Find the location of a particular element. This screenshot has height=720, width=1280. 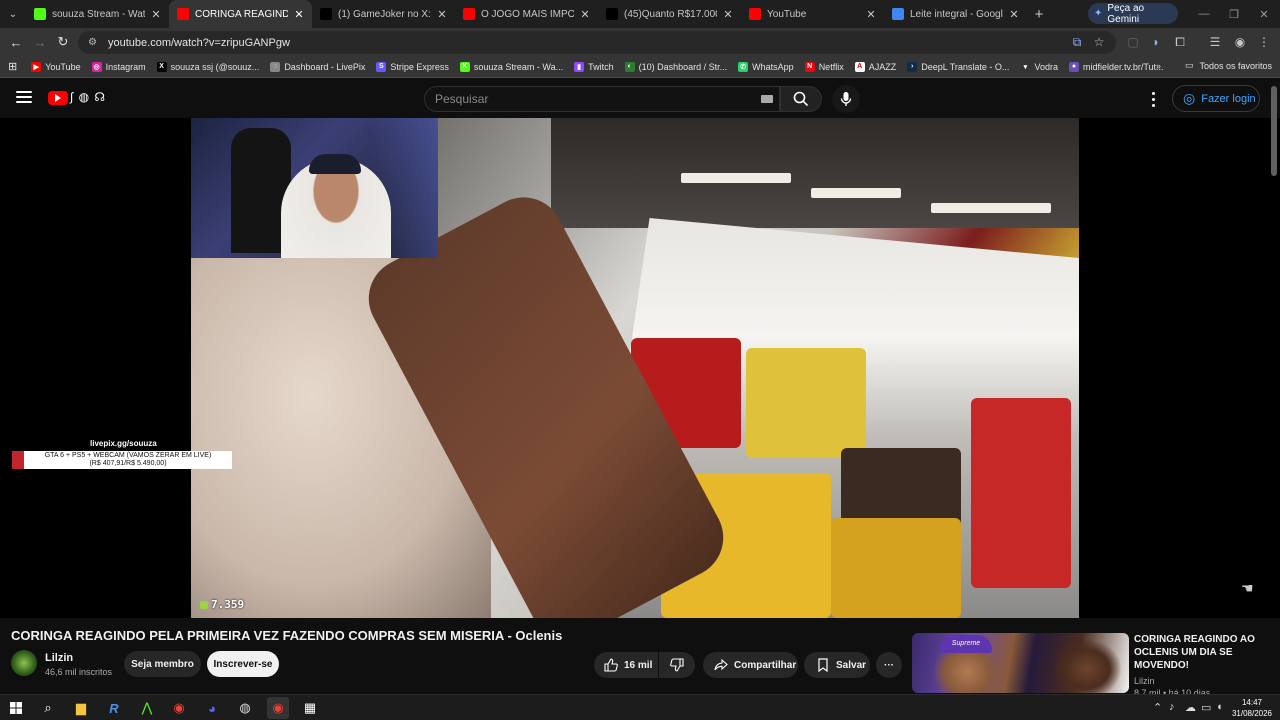

forward-button: → is located at coordinates (40, 42).